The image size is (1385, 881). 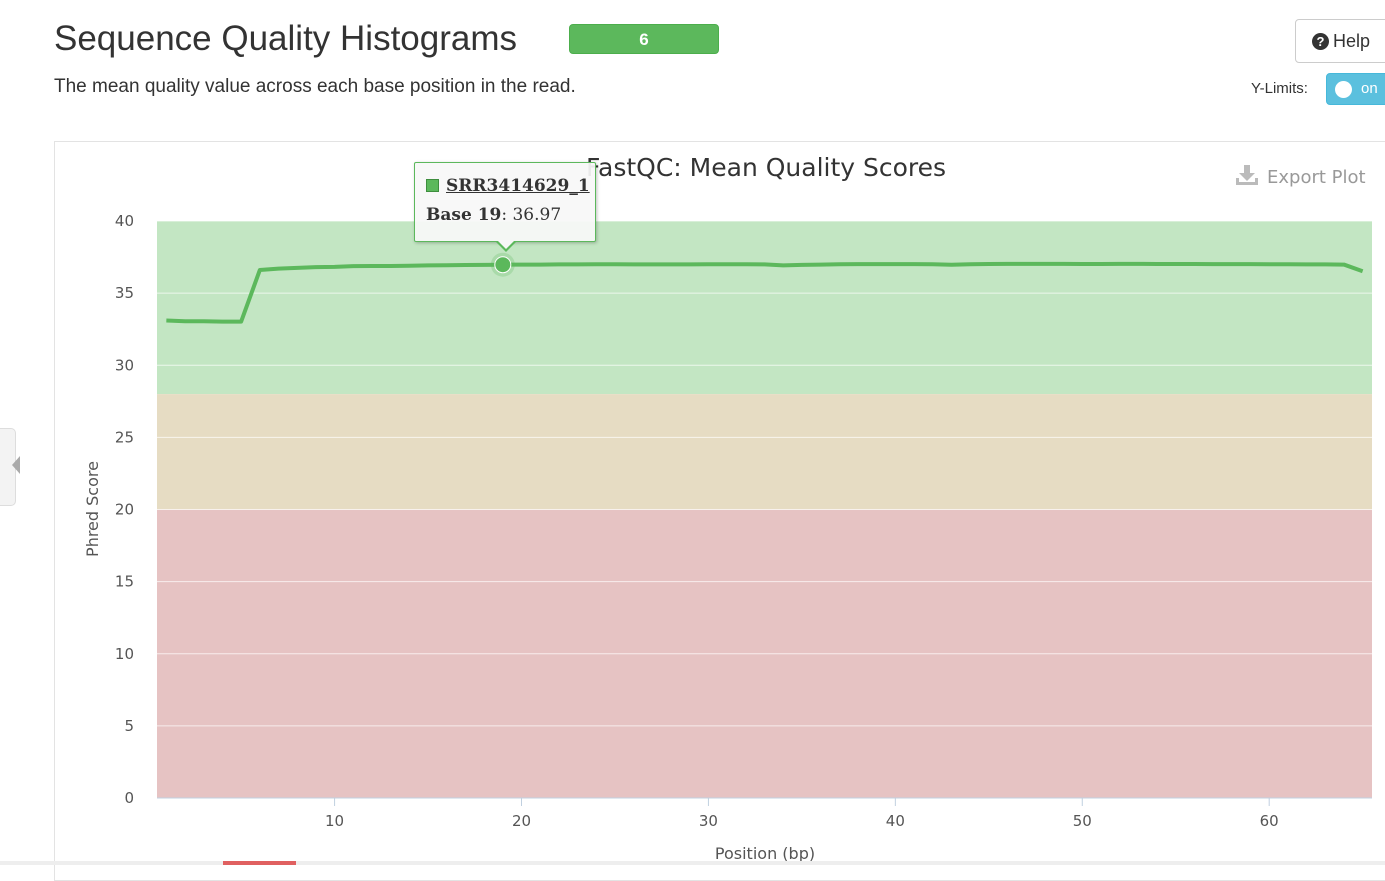 What do you see at coordinates (124, 437) in the screenshot?
I see `y-tick-label: 25` at bounding box center [124, 437].